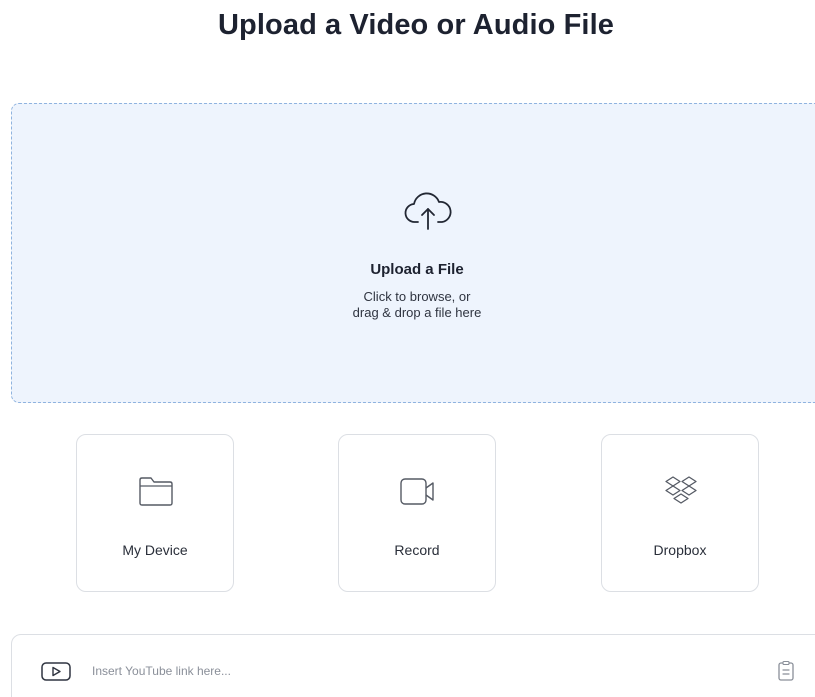 This screenshot has width=815, height=697. What do you see at coordinates (416, 25) in the screenshot?
I see `page-title: Upload a Video or Audio File` at bounding box center [416, 25].